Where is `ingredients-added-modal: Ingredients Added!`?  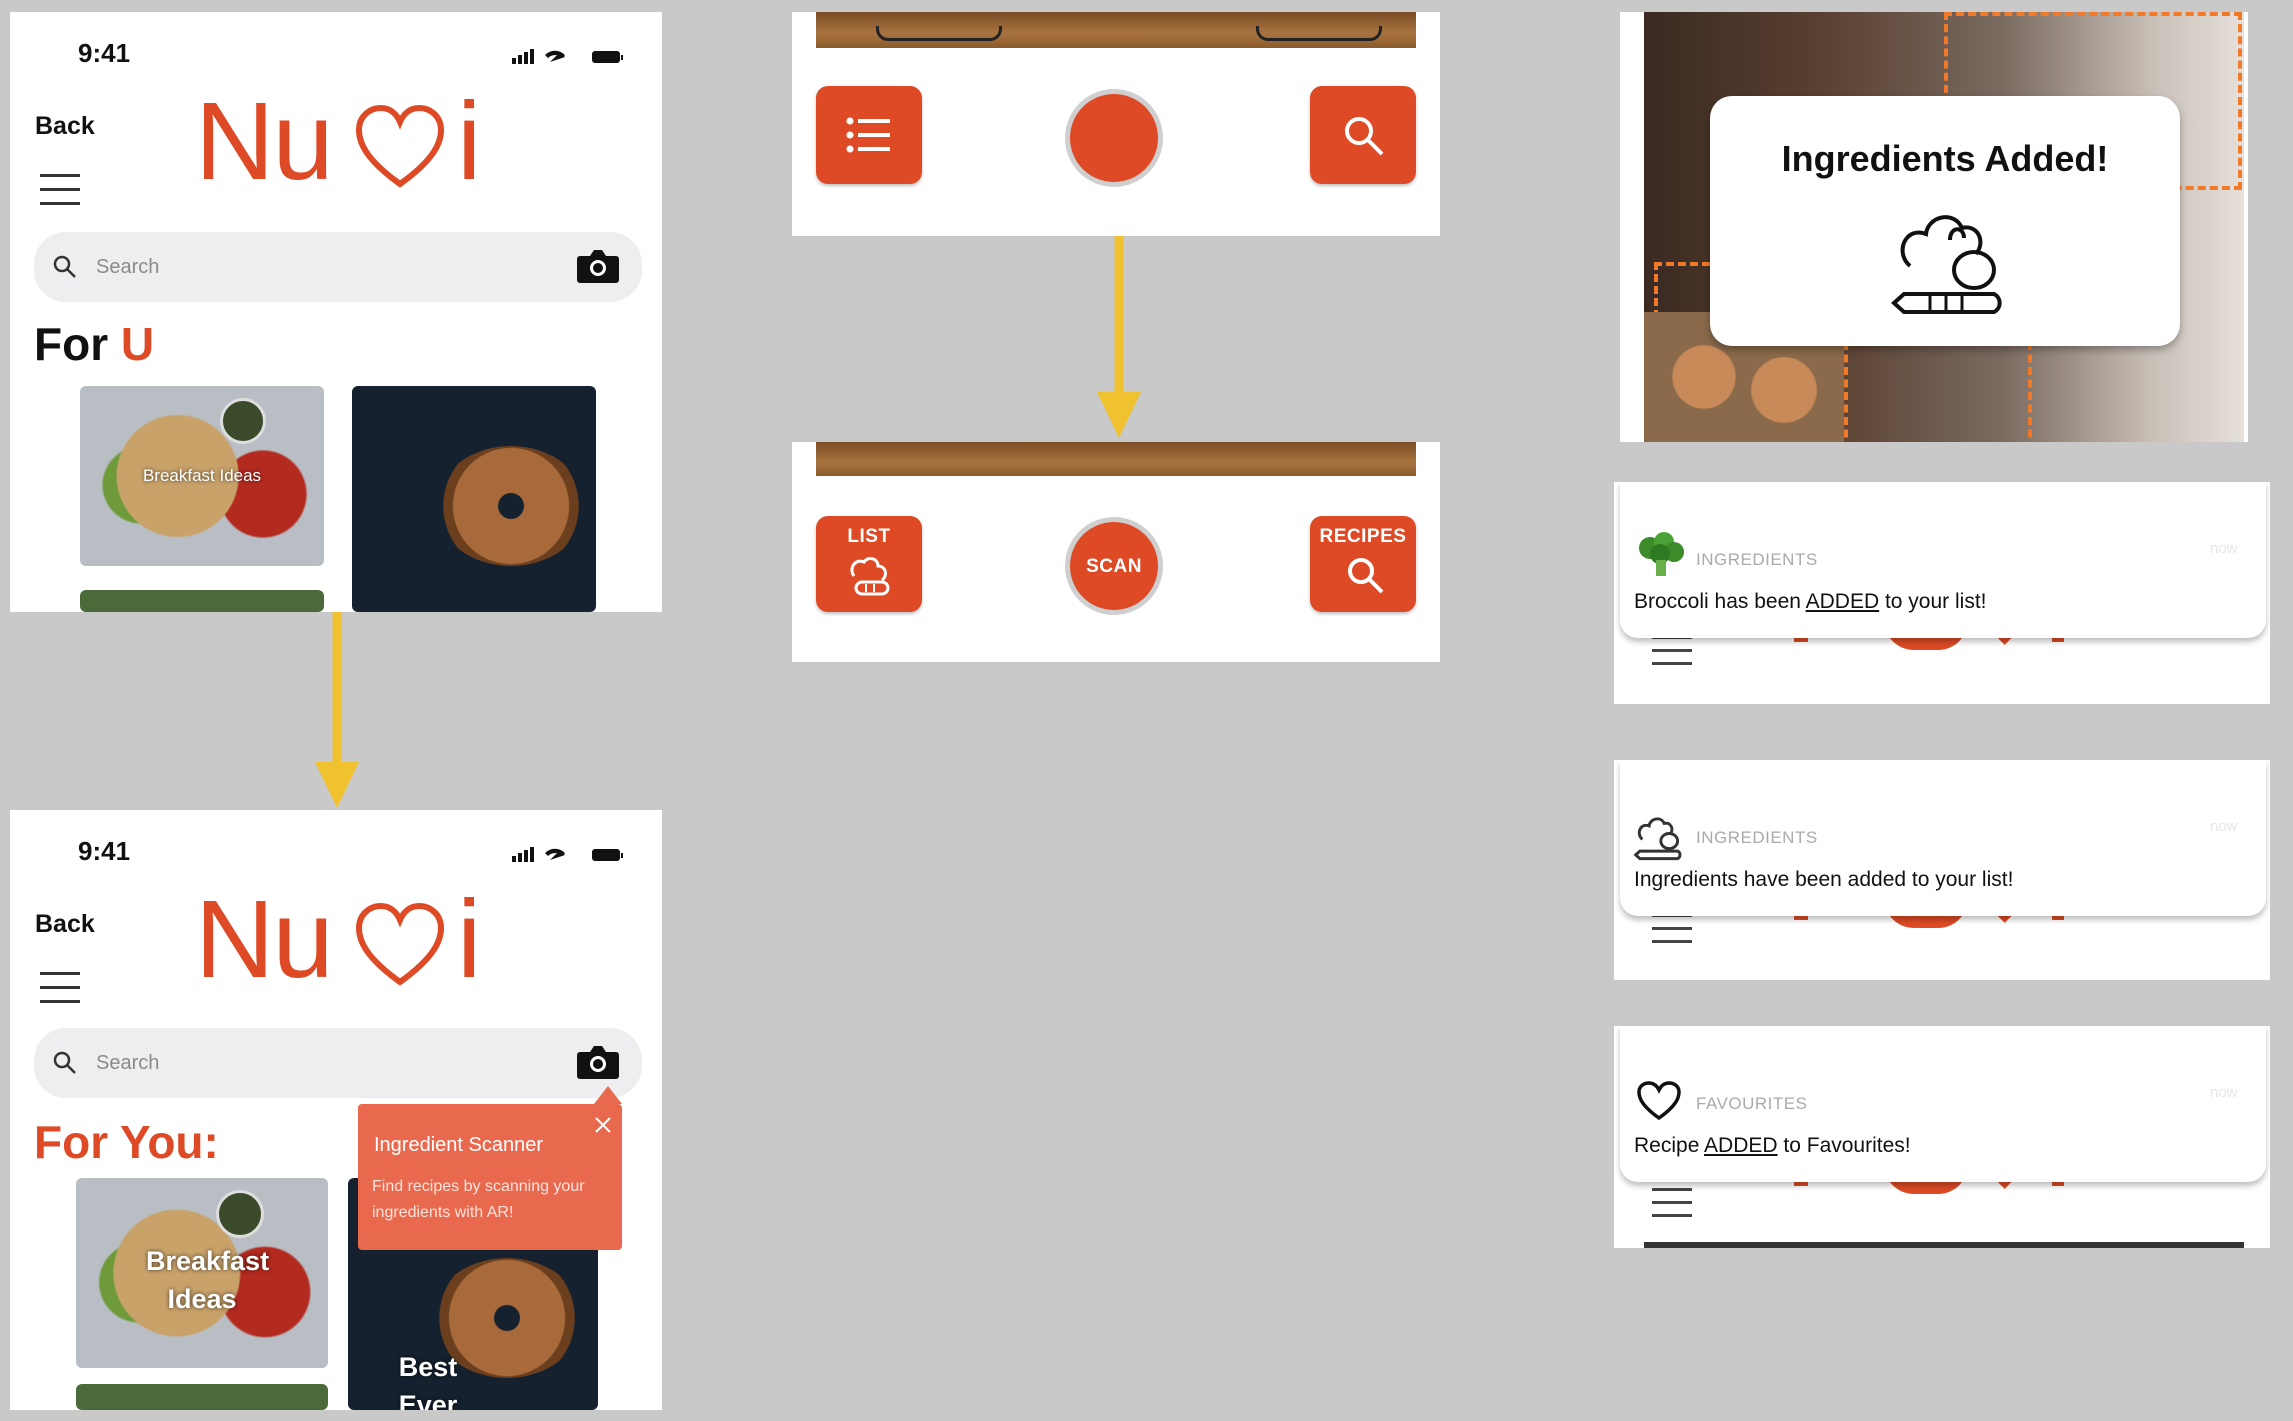
ingredients-added-modal: Ingredients Added! is located at coordinates (1945, 221).